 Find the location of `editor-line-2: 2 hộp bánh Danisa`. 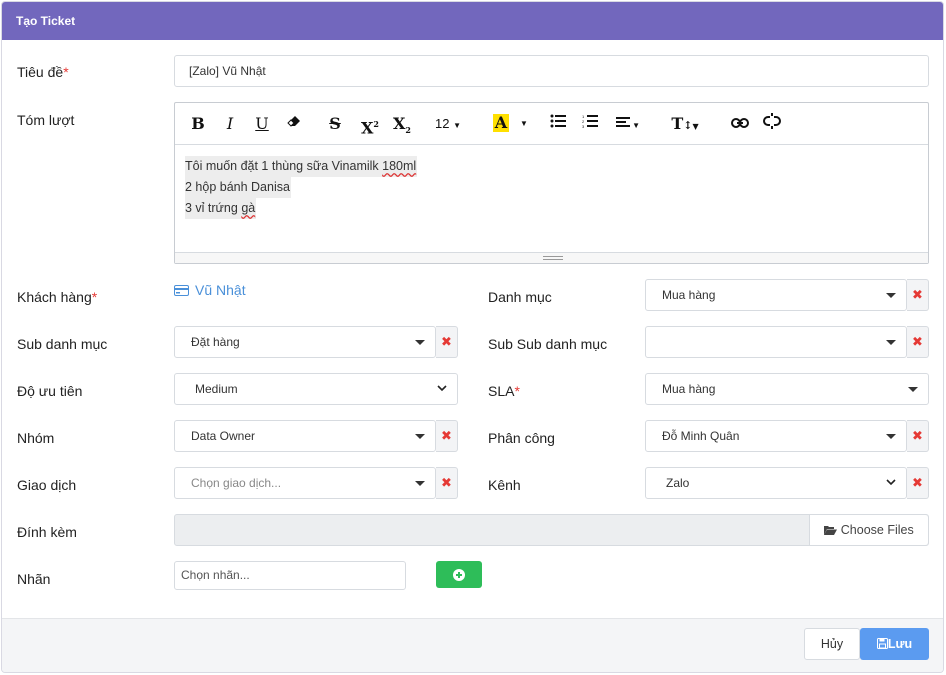

editor-line-2: 2 hộp bánh Danisa is located at coordinates (238, 187).